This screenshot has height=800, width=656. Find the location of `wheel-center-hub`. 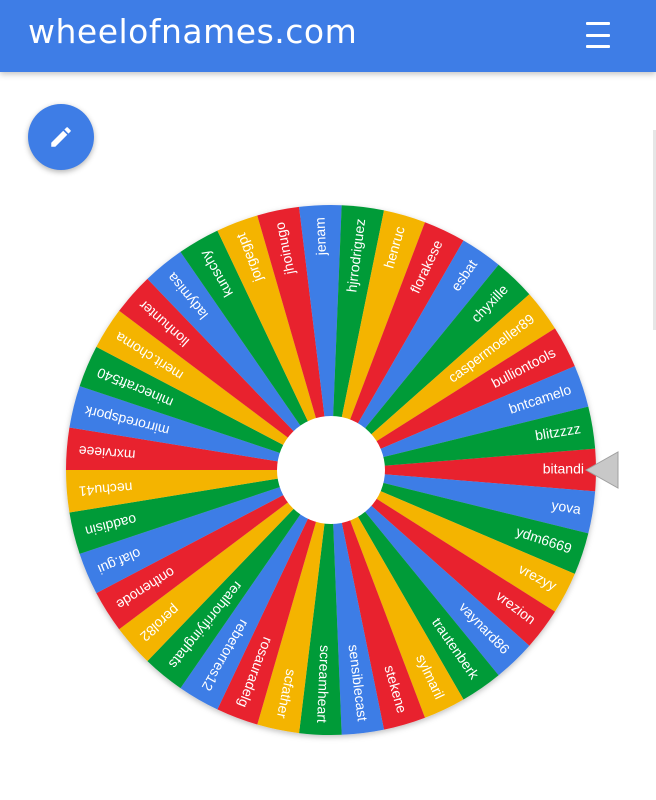

wheel-center-hub is located at coordinates (331, 470).